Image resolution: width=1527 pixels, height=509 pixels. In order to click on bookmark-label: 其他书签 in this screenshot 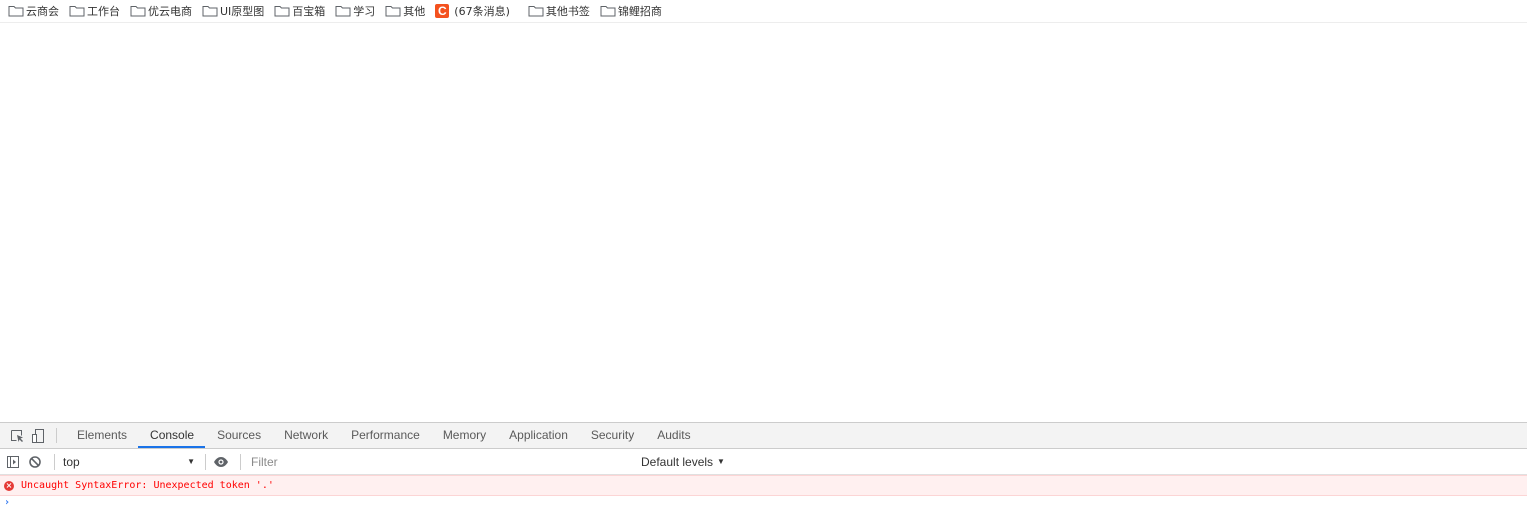, I will do `click(567, 11)`.